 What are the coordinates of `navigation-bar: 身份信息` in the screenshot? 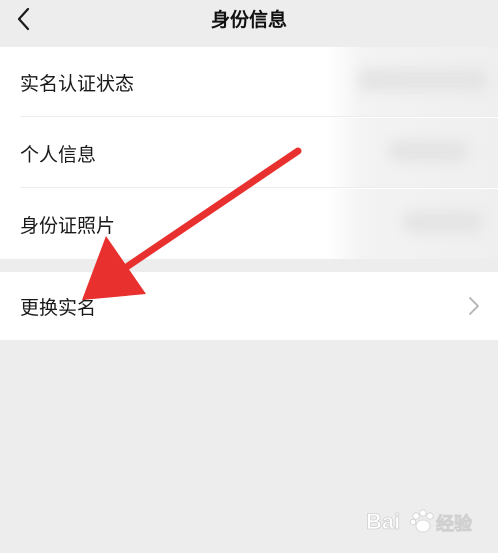 It's located at (249, 21).